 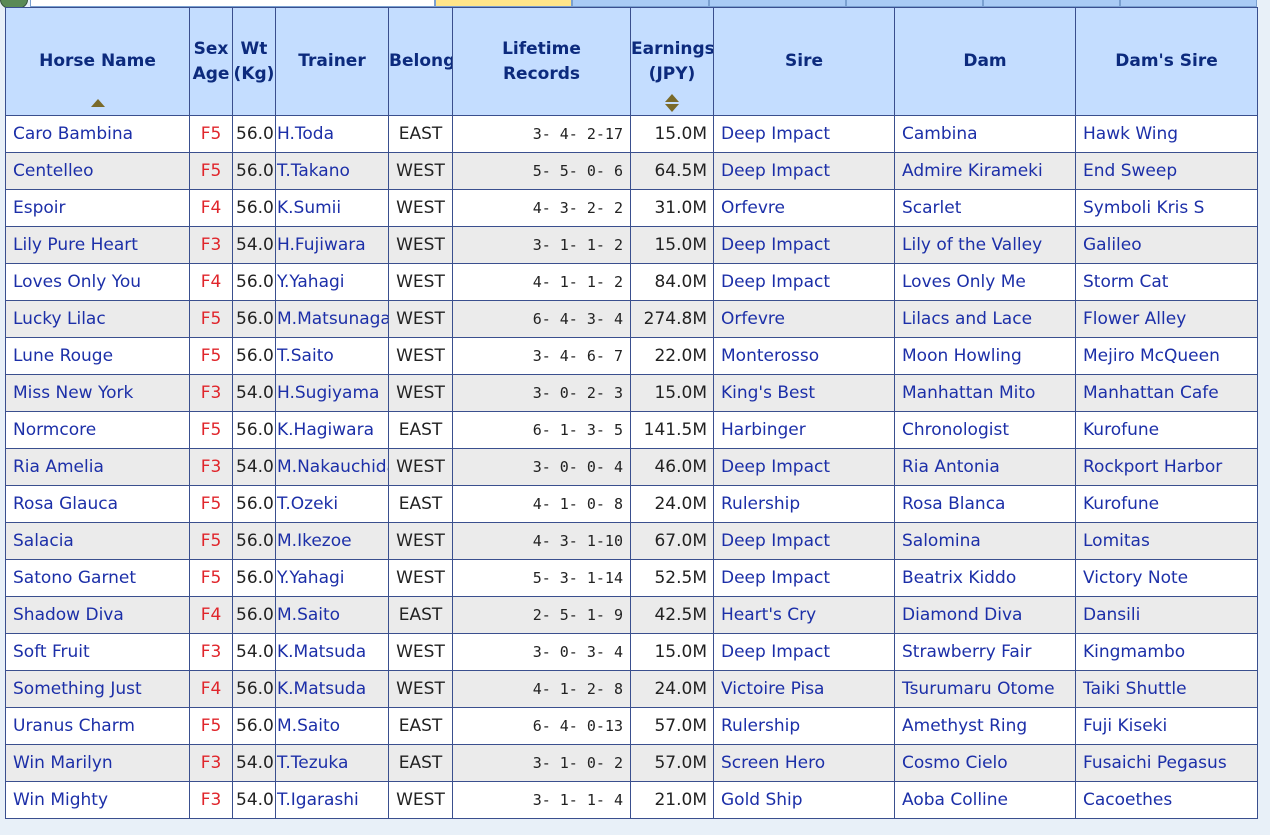 I want to click on sire-link: Screen Hero, so click(x=804, y=763).